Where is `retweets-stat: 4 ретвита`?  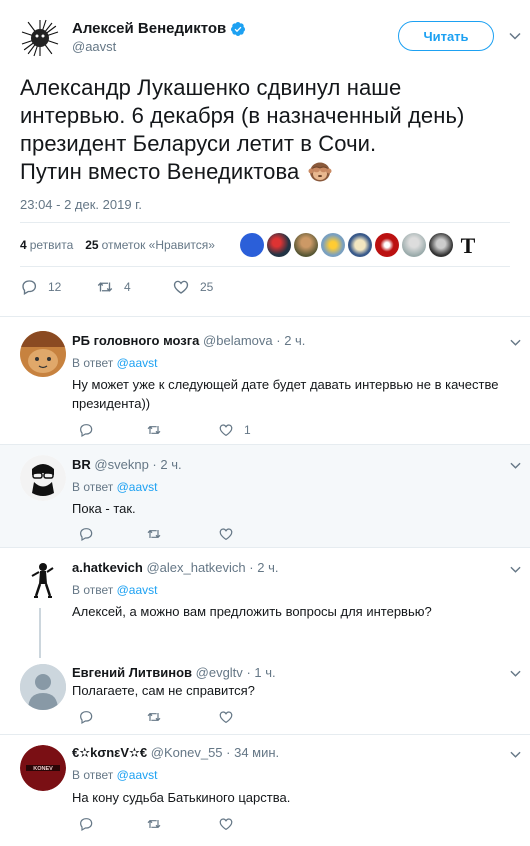
retweets-stat: 4 ретвита is located at coordinates (46, 245).